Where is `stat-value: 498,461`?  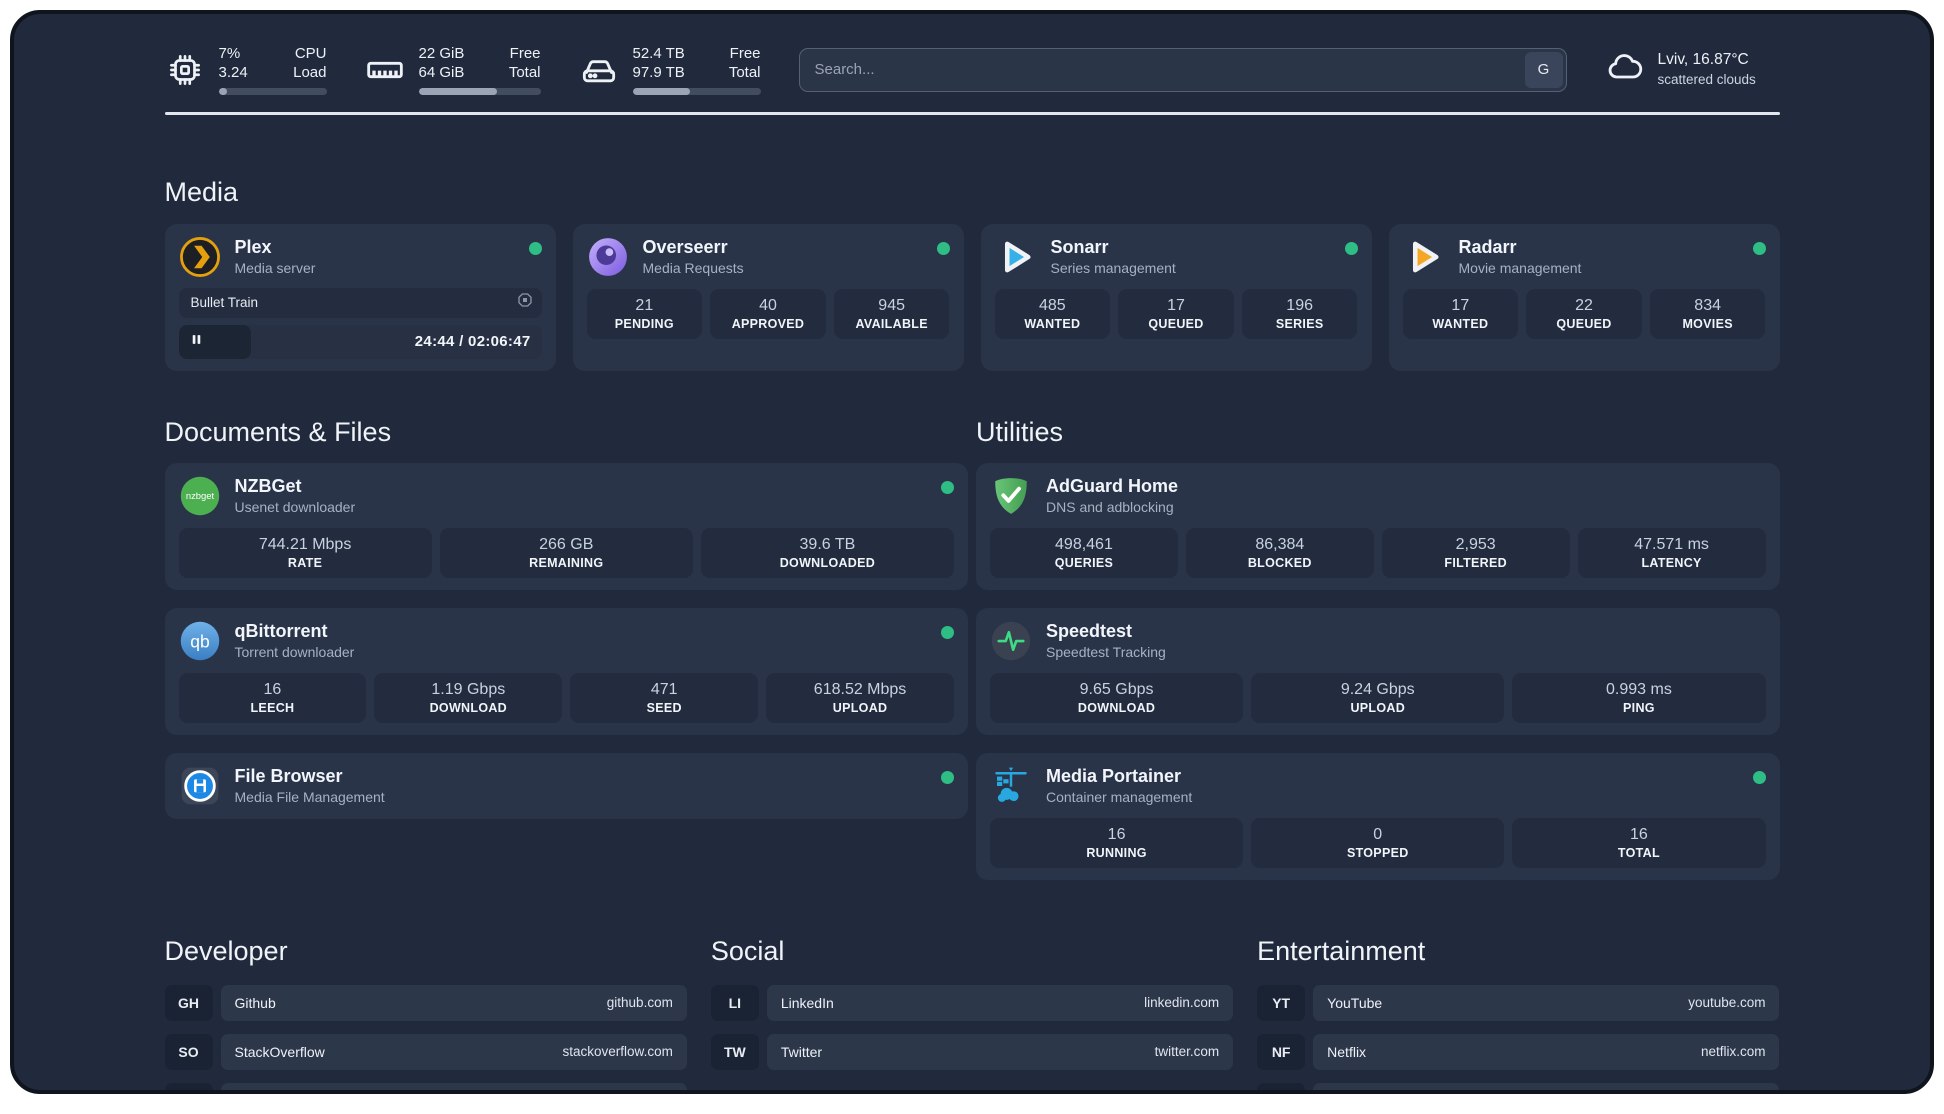
stat-value: 498,461 is located at coordinates (1084, 544).